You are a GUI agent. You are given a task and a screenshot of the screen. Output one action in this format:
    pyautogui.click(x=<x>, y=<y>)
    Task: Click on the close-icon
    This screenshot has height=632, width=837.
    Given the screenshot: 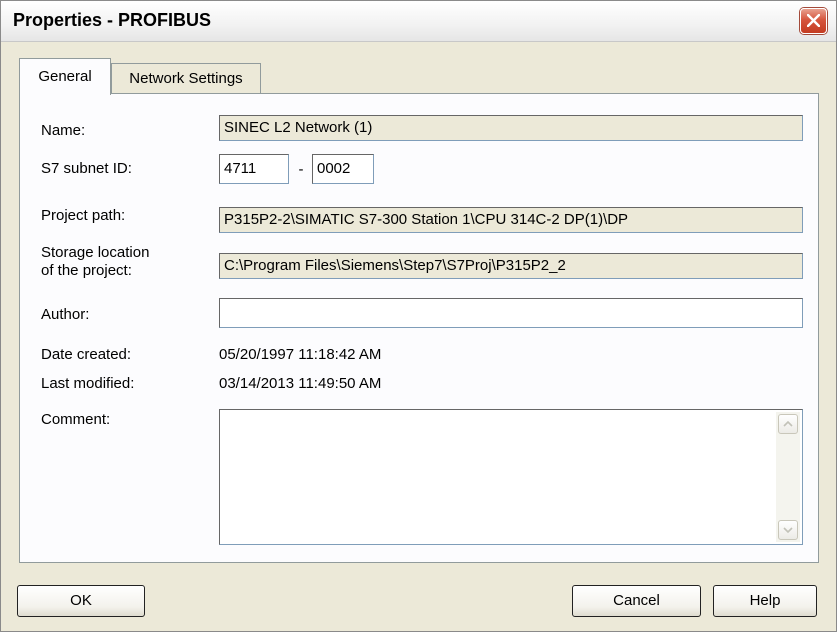 What is the action you would take?
    pyautogui.click(x=813, y=20)
    